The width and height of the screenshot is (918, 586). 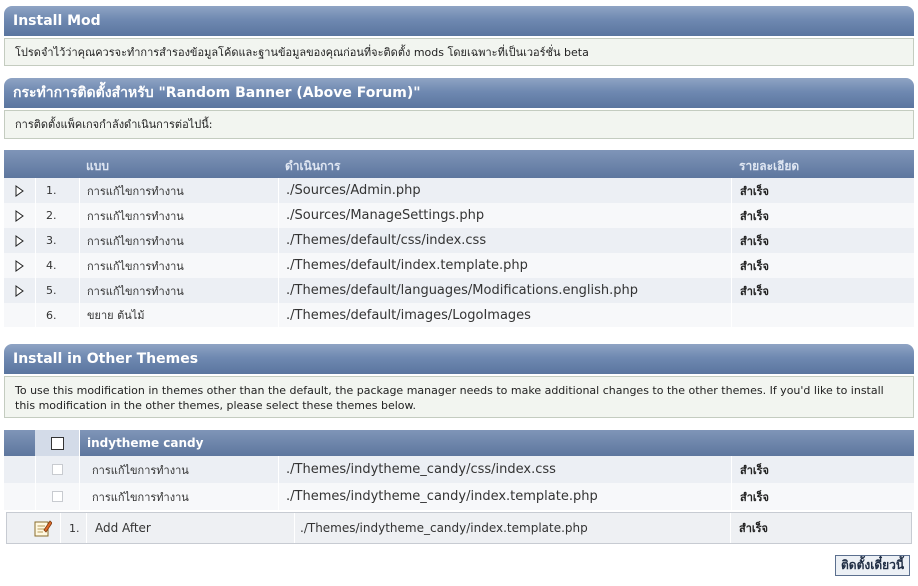 What do you see at coordinates (57, 443) in the screenshot?
I see `theme-select-checkbox` at bounding box center [57, 443].